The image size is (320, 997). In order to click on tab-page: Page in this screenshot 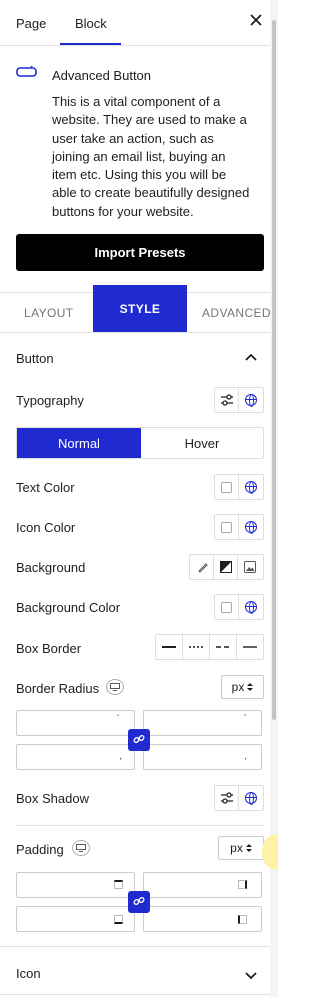, I will do `click(31, 23)`.